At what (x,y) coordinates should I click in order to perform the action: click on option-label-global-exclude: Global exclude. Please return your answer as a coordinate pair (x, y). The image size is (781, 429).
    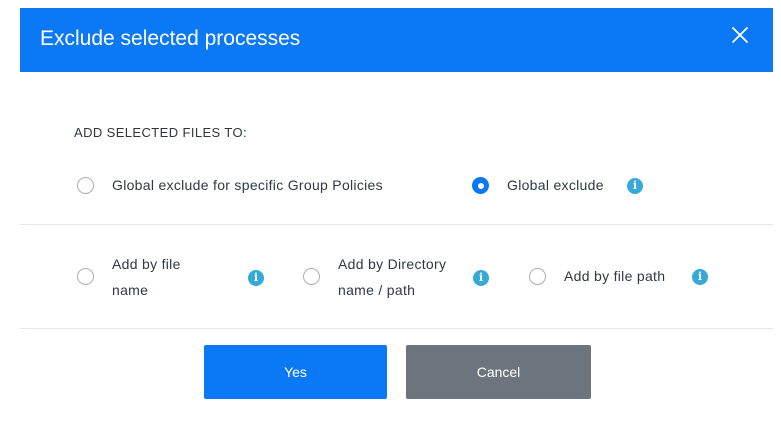
    Looking at the image, I should click on (555, 185).